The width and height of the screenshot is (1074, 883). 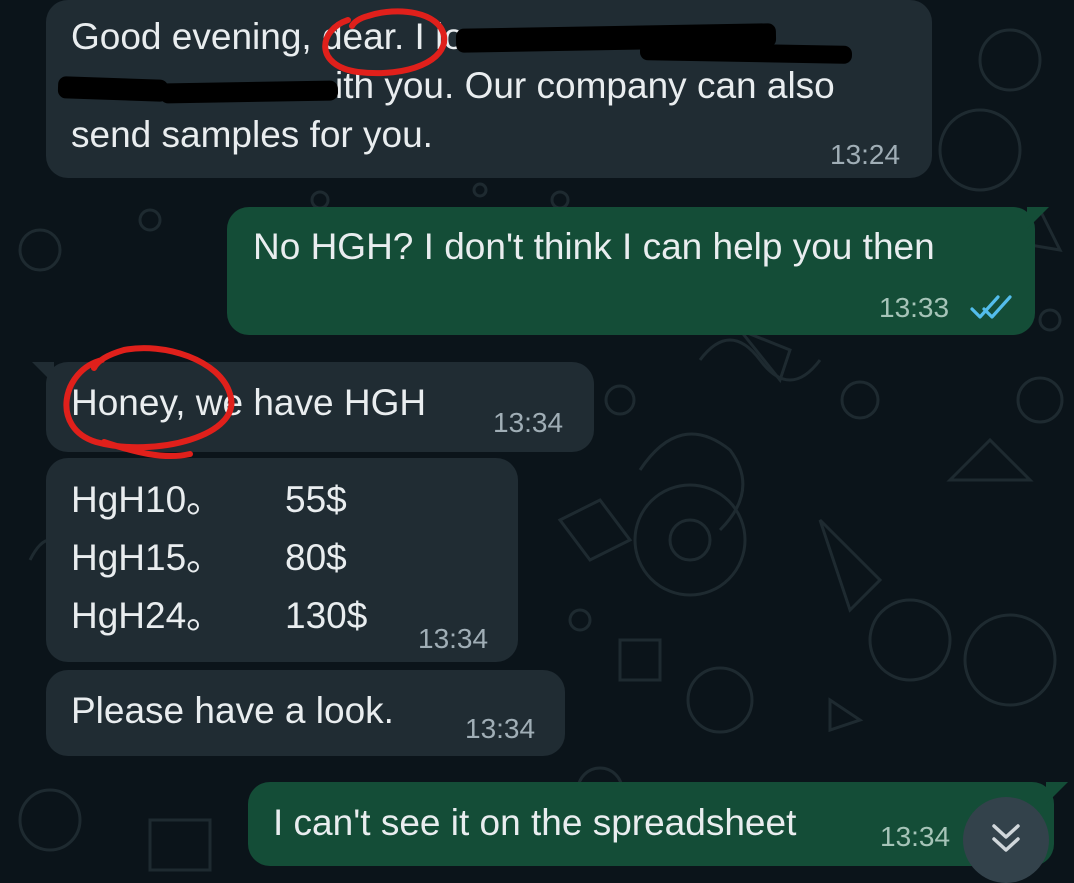 What do you see at coordinates (232, 710) in the screenshot?
I see `message-text: Please have a look.` at bounding box center [232, 710].